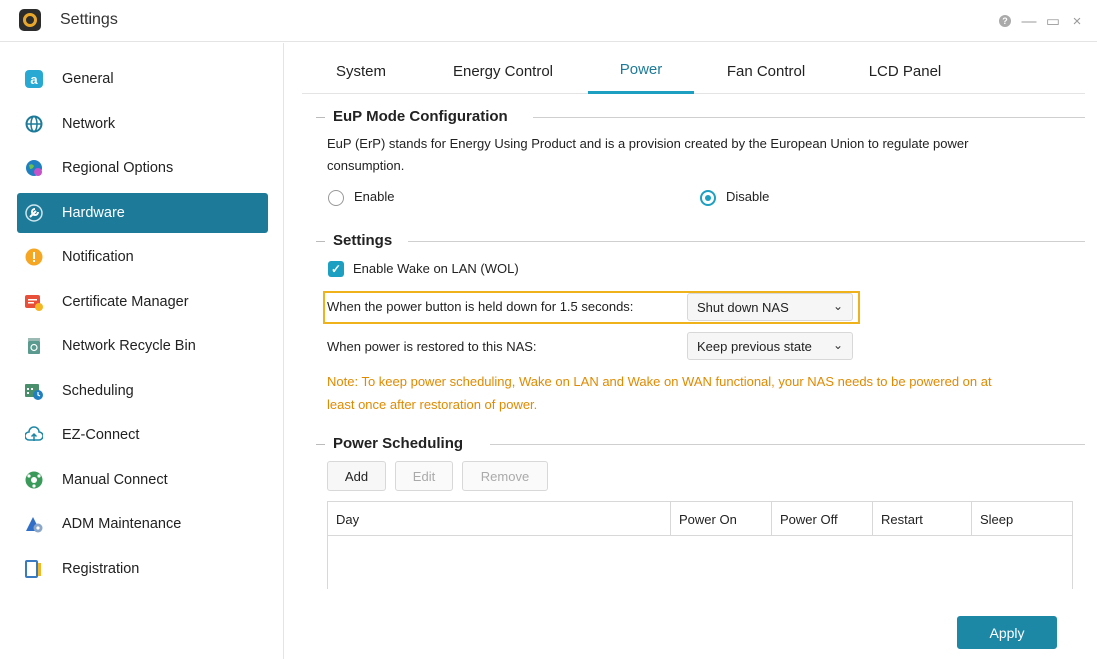 This screenshot has height=659, width=1097. What do you see at coordinates (356, 476) in the screenshot?
I see `add-button: Add` at bounding box center [356, 476].